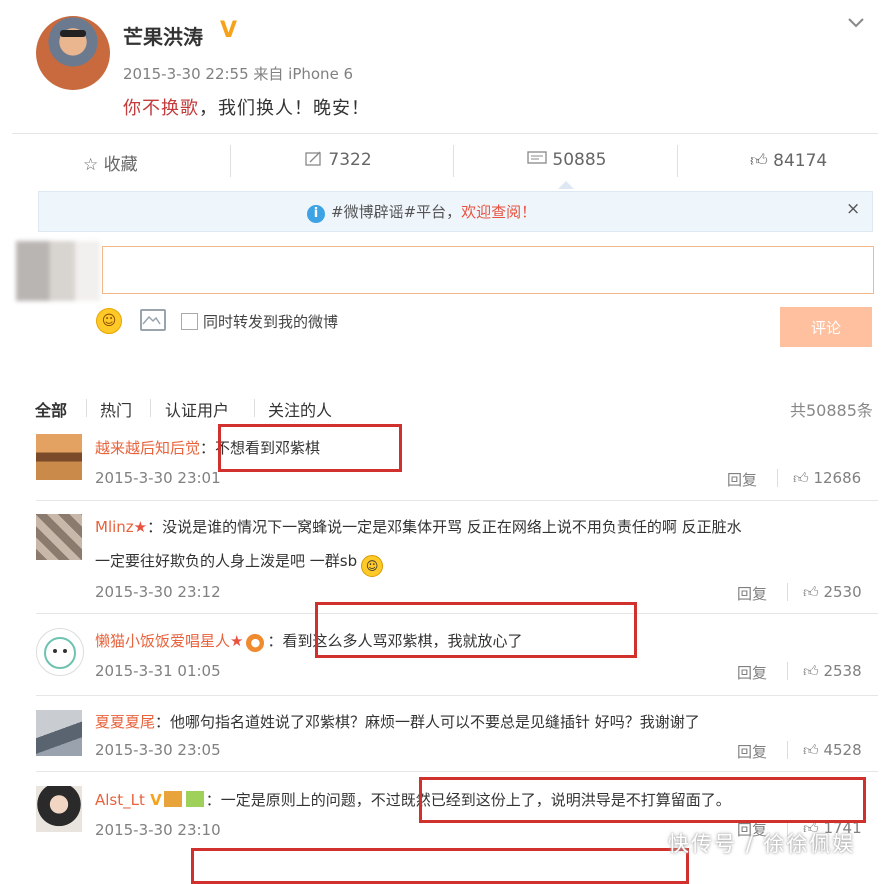 Image resolution: width=885 pixels, height=884 pixels. What do you see at coordinates (313, 158) in the screenshot?
I see `repost-icon` at bounding box center [313, 158].